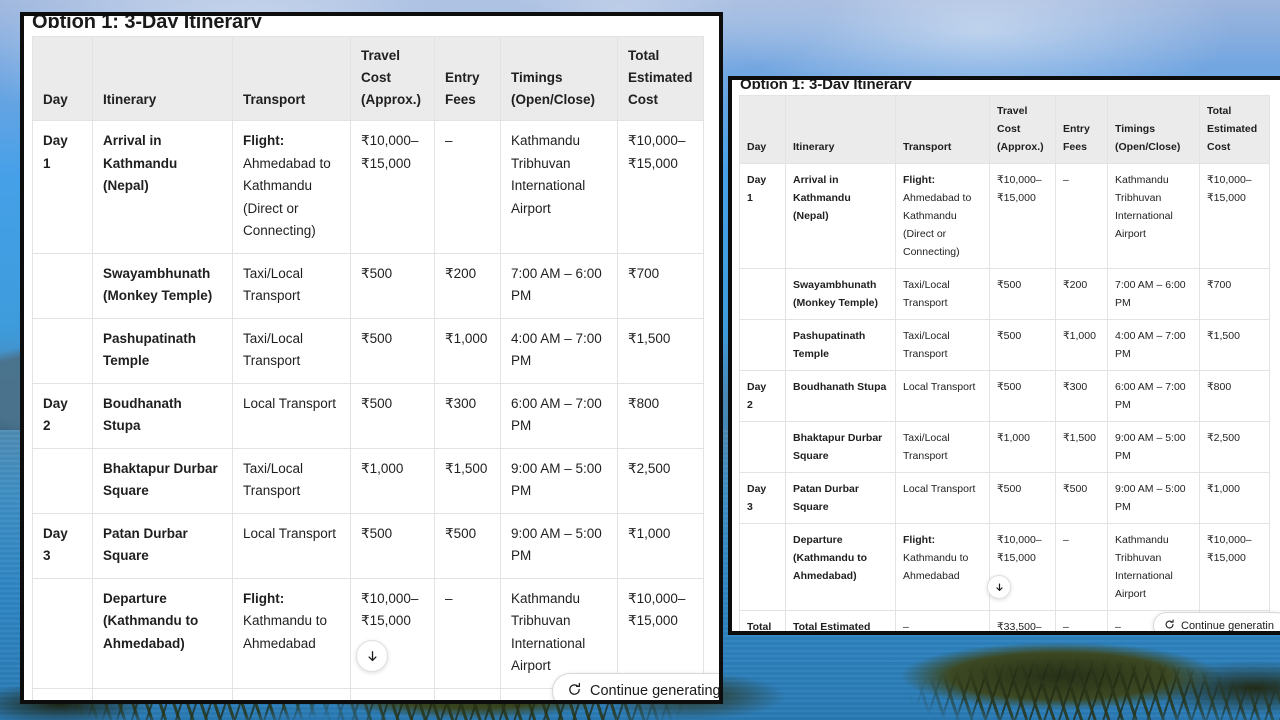  Describe the element at coordinates (657, 140) in the screenshot. I see `cell-total-cost-line: ₹10,000–` at that location.